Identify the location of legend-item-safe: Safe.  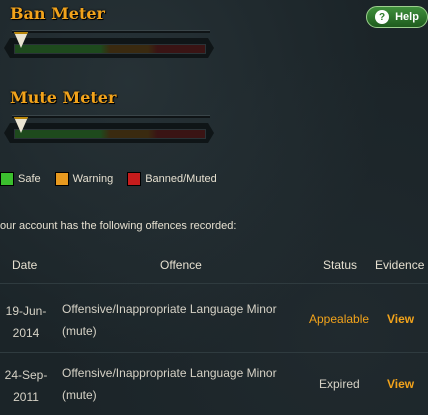
(20, 179).